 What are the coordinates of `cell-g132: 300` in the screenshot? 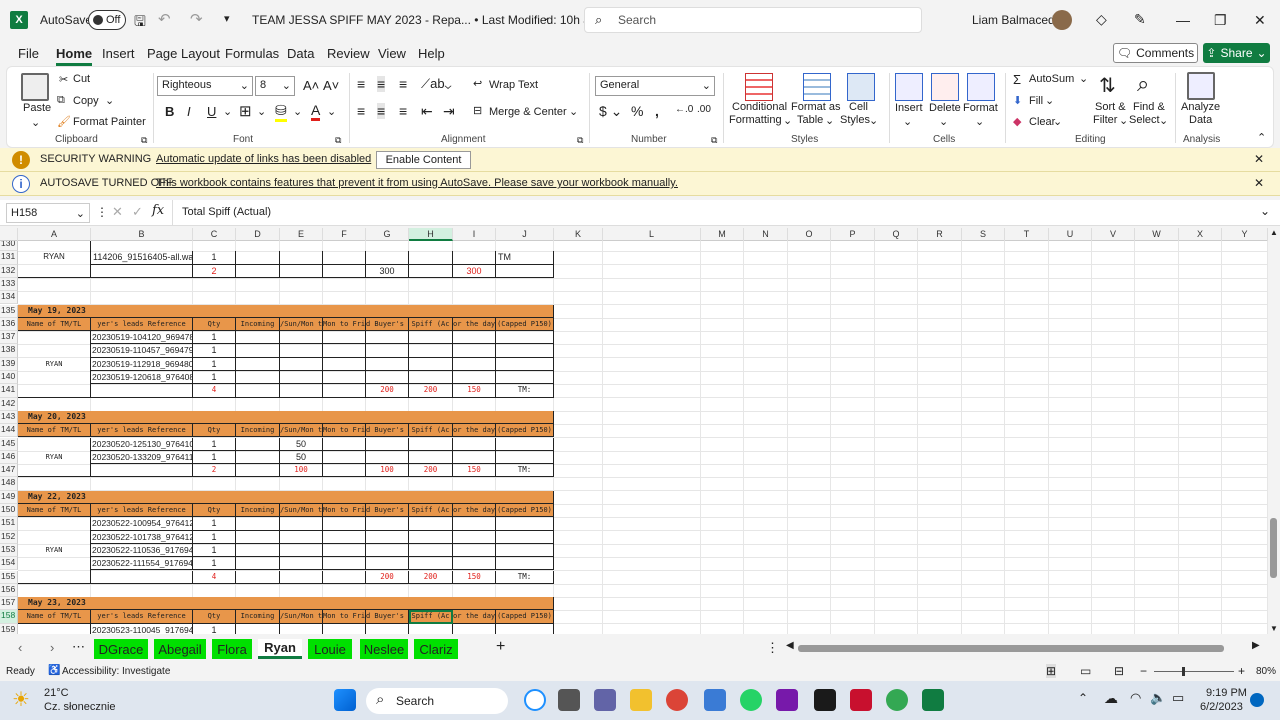 It's located at (387, 271).